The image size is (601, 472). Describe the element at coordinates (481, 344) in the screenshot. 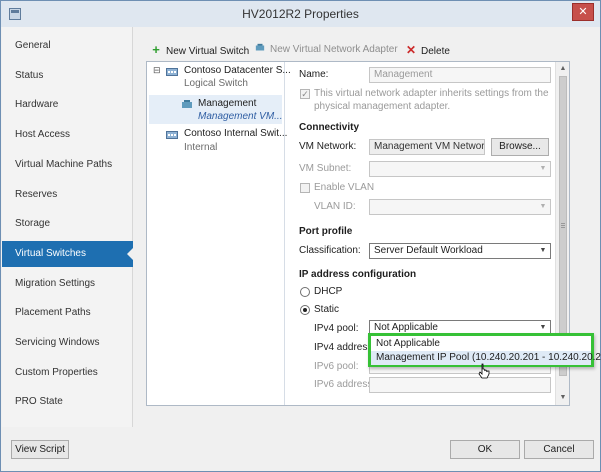

I see `ipv4-pool-option-not-applicable: Not Applicable` at that location.